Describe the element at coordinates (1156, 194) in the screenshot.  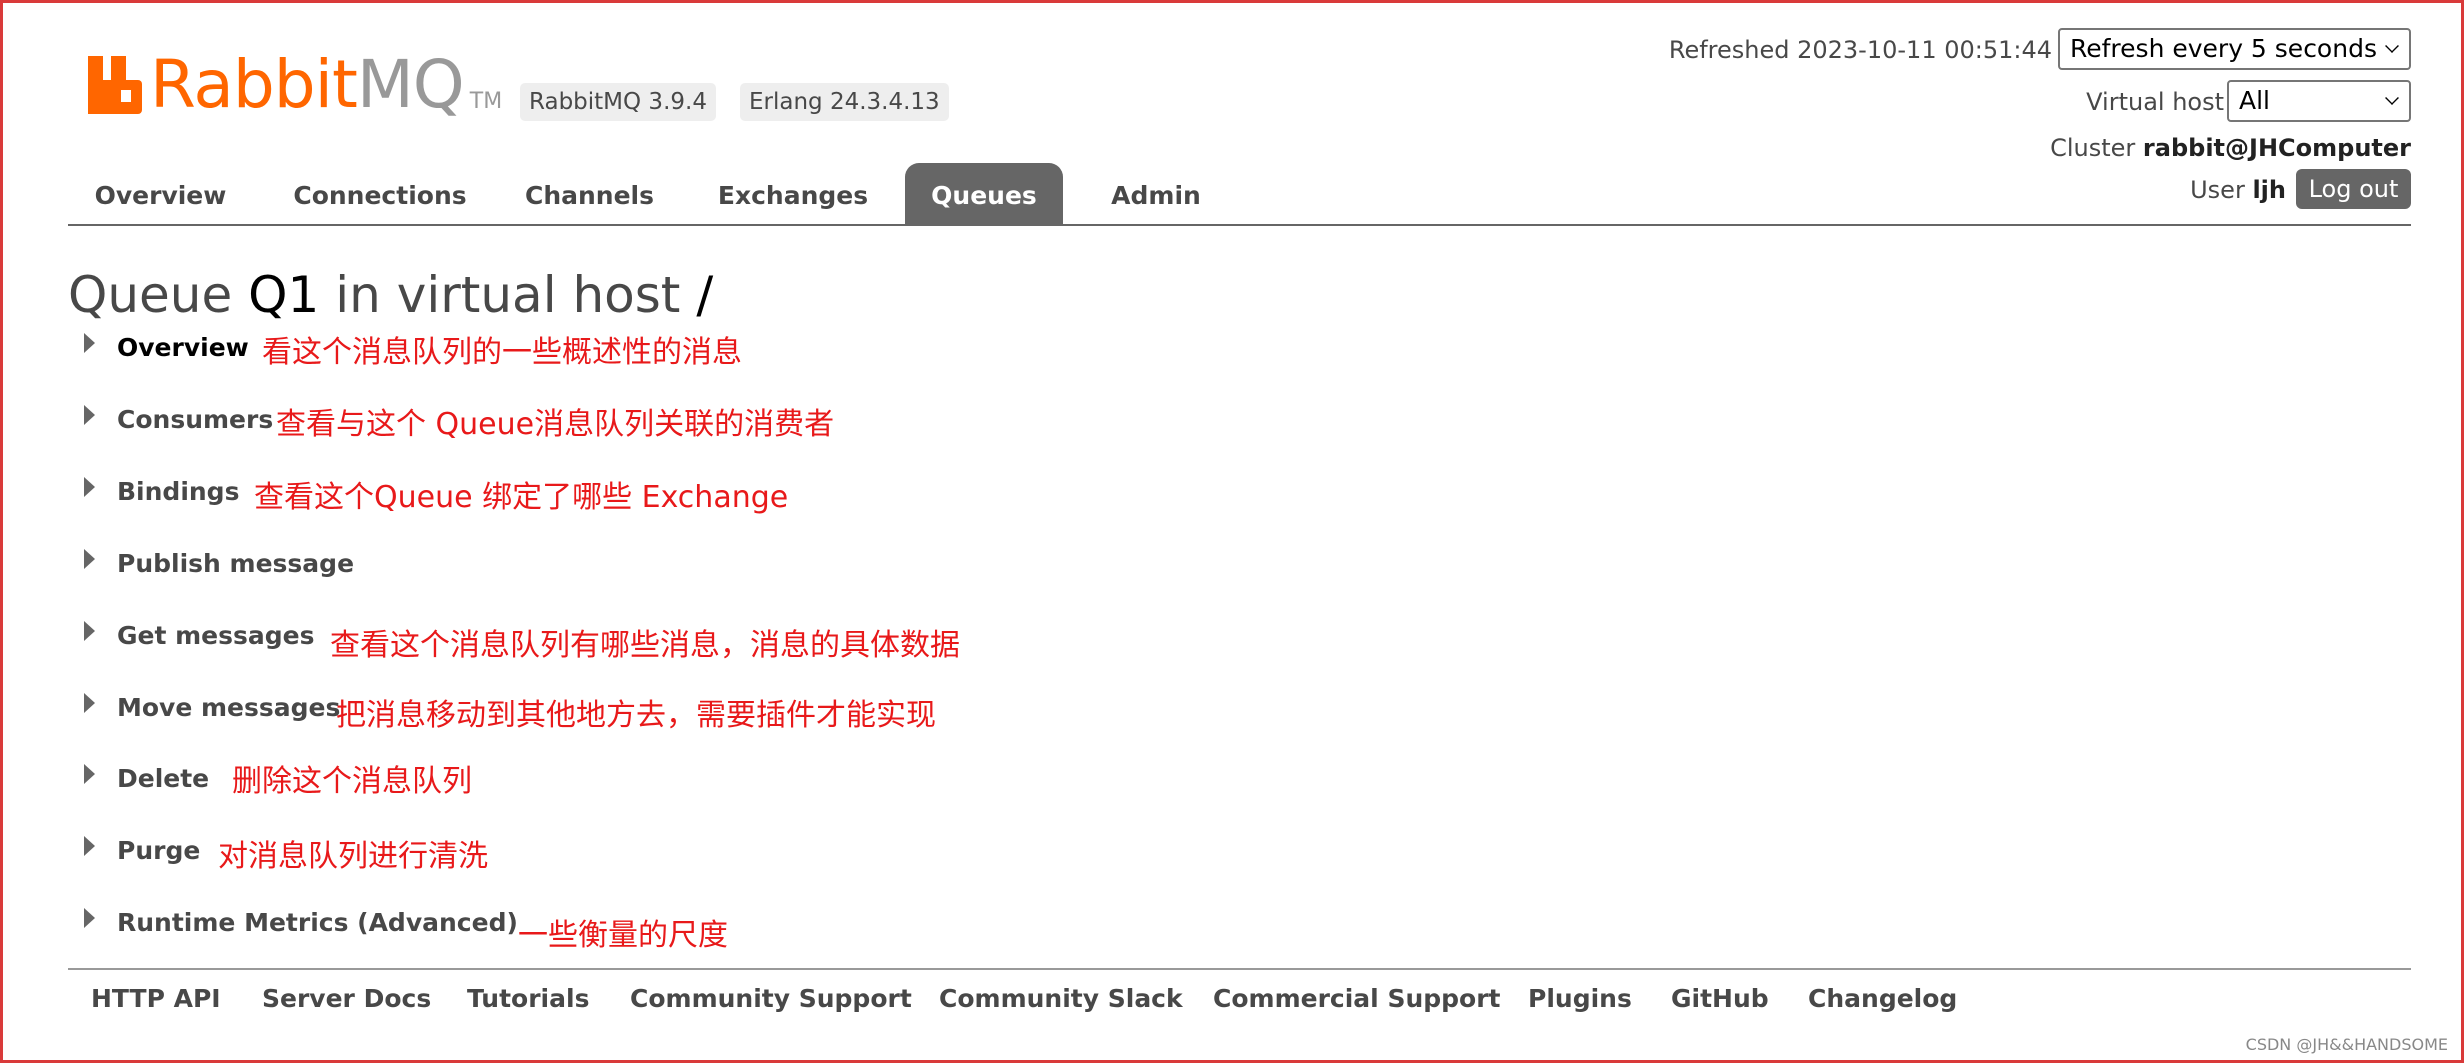
I see `tab-admin: Admin` at that location.